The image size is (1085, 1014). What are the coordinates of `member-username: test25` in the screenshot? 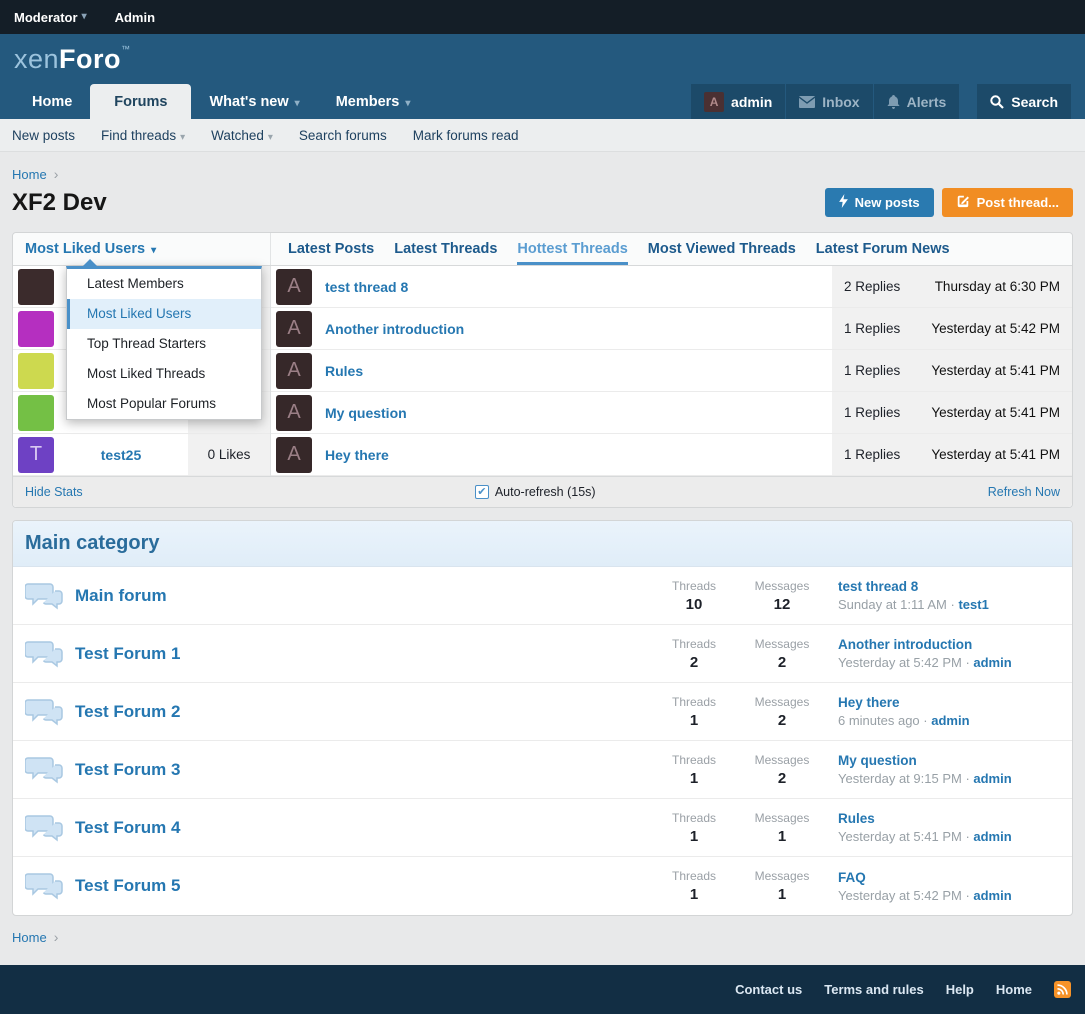 It's located at (121, 455).